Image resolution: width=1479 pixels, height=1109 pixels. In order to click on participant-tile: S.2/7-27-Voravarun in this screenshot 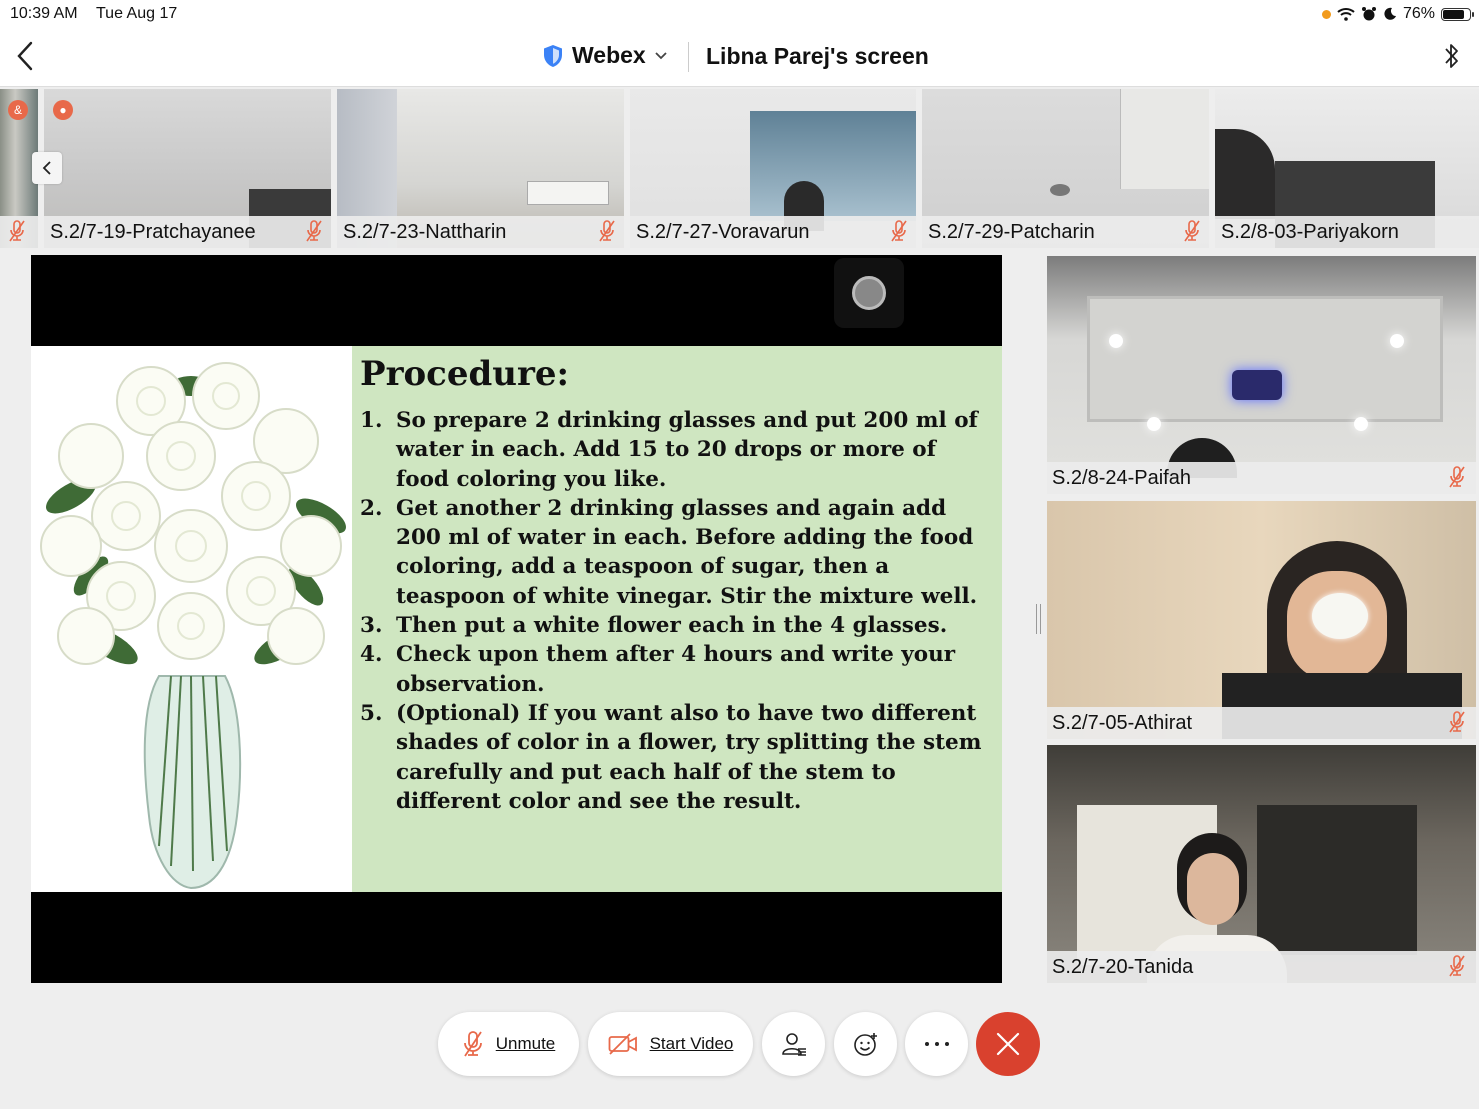, I will do `click(773, 168)`.